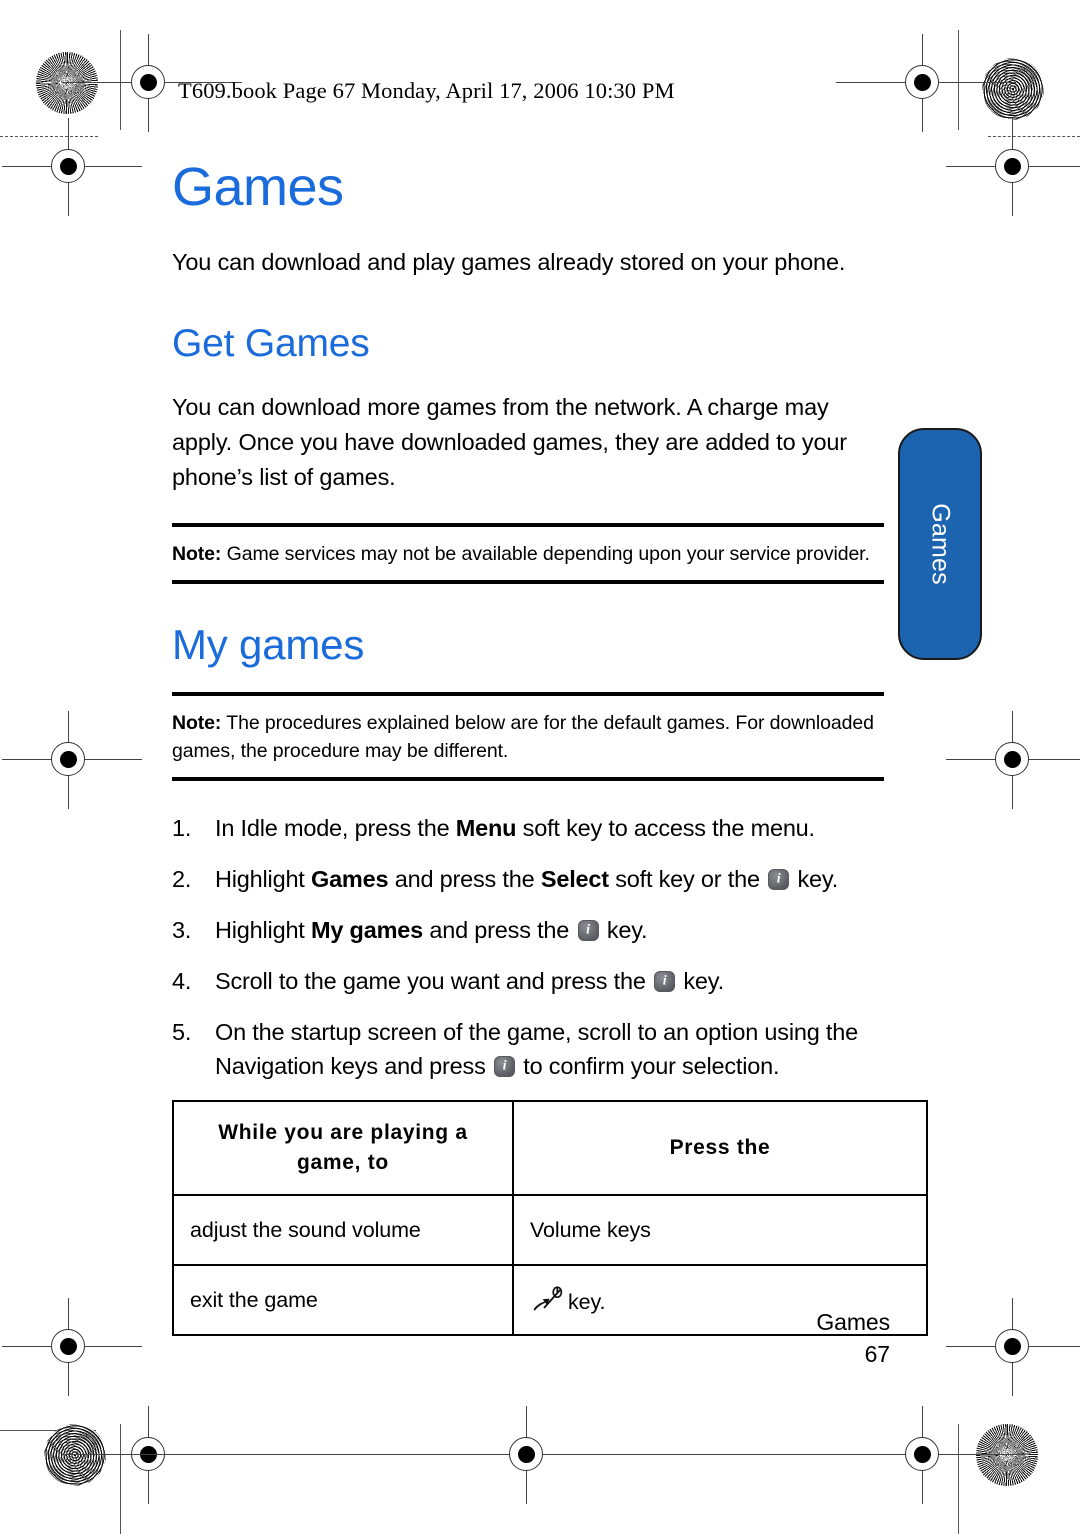 Image resolution: width=1080 pixels, height=1534 pixels. Describe the element at coordinates (931, 1455) in the screenshot. I see `registration-crosshair-bottom-right` at that location.